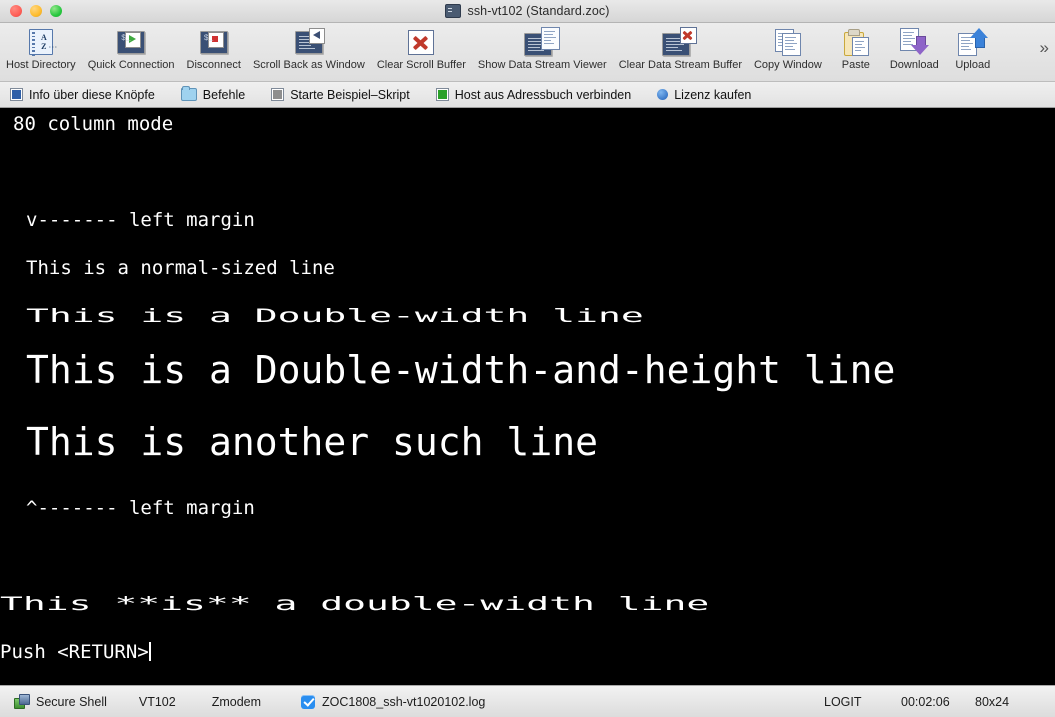  What do you see at coordinates (787, 65) in the screenshot?
I see `toolbar-label: Copy Window` at bounding box center [787, 65].